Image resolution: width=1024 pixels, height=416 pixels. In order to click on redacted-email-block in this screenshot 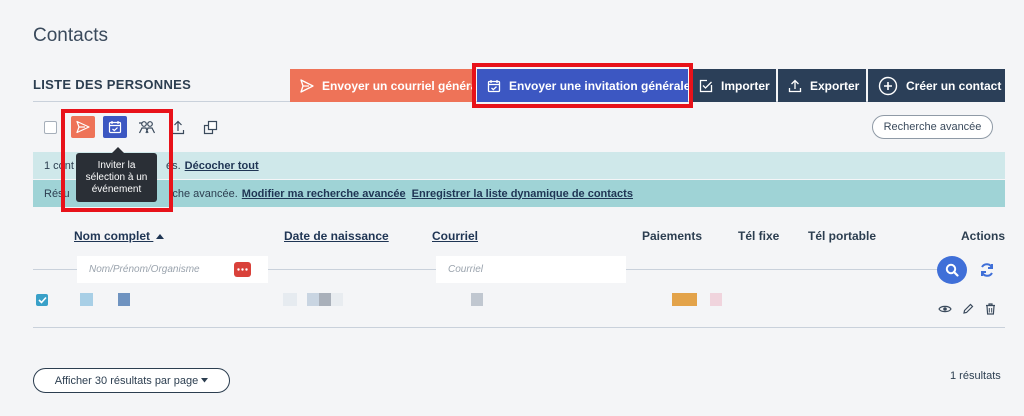, I will do `click(477, 299)`.